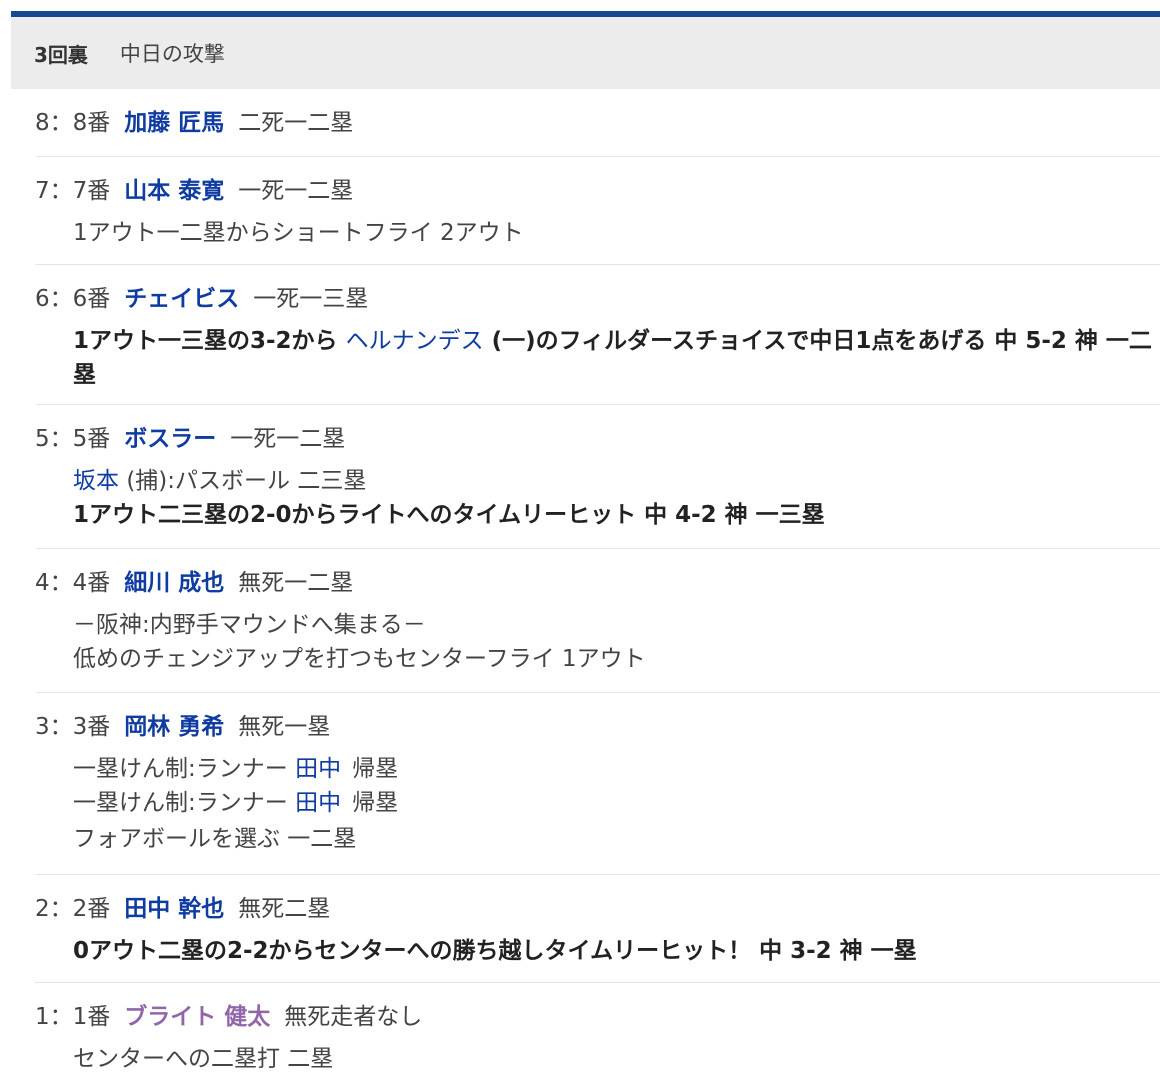  What do you see at coordinates (73, 299) in the screenshot?
I see `batting-order: 6：6番` at bounding box center [73, 299].